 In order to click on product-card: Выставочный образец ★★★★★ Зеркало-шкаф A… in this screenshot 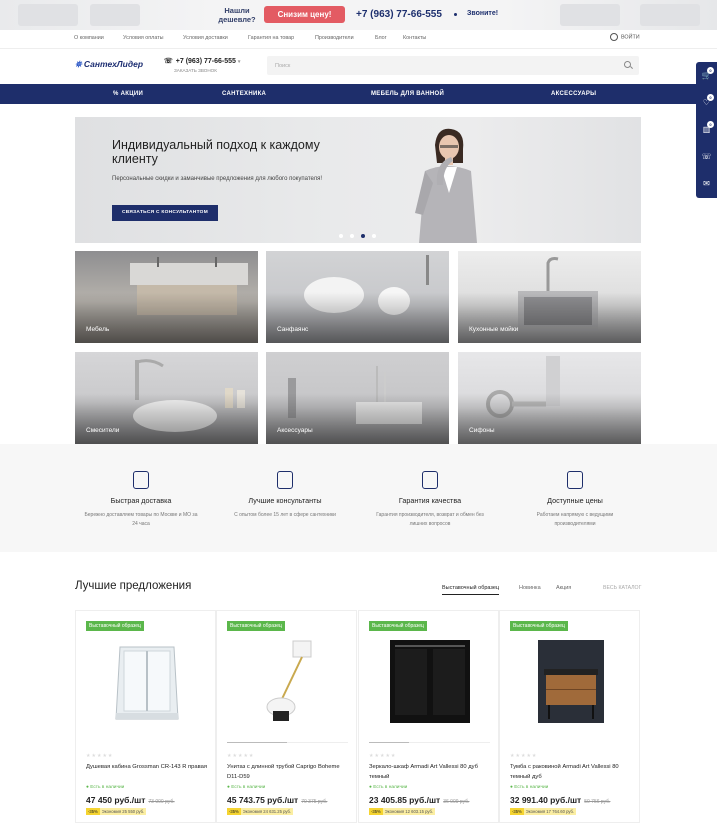, I will do `click(428, 716)`.